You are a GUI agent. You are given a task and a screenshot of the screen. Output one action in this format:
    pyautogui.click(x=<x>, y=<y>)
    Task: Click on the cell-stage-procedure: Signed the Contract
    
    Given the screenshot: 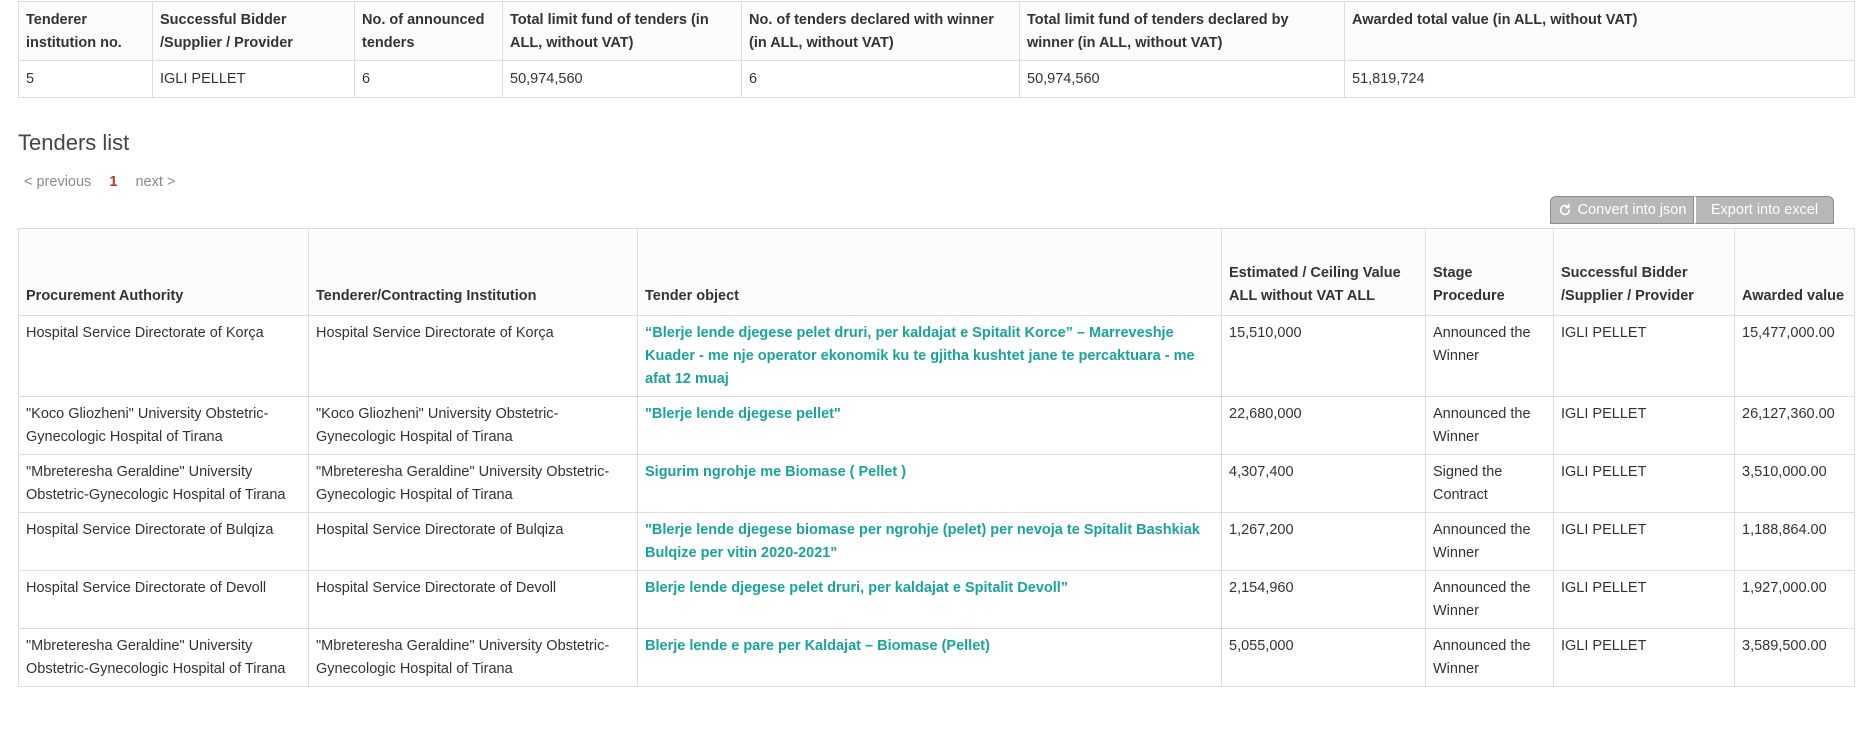 What is the action you would take?
    pyautogui.click(x=1489, y=483)
    